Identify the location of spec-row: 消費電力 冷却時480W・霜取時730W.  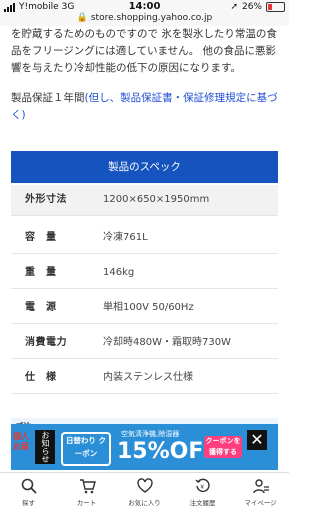
(144, 343).